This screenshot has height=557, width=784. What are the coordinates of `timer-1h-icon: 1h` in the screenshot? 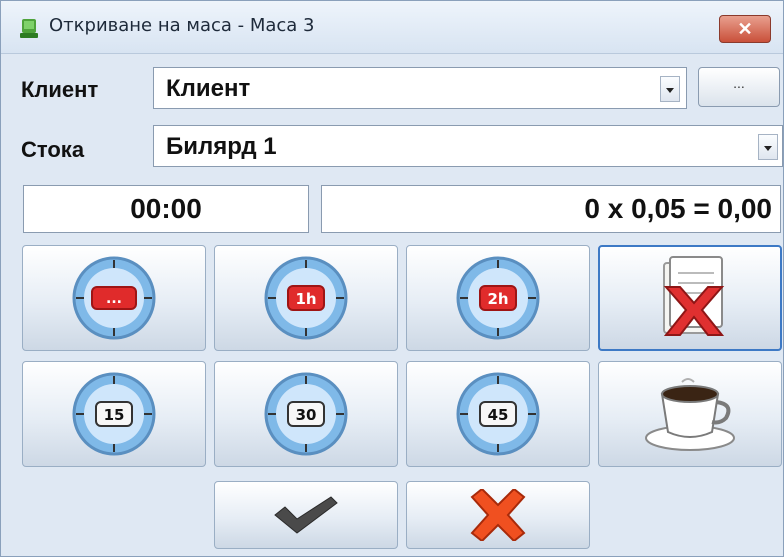 It's located at (306, 298).